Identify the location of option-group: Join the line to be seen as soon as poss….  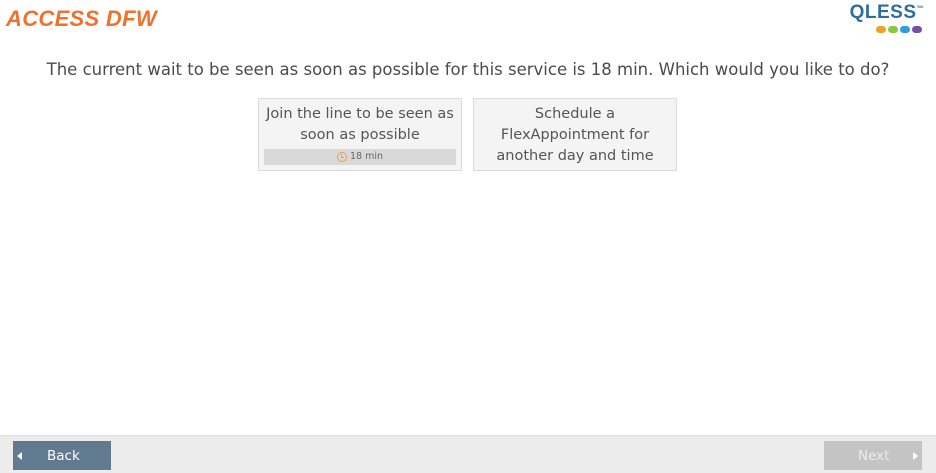
(467, 134).